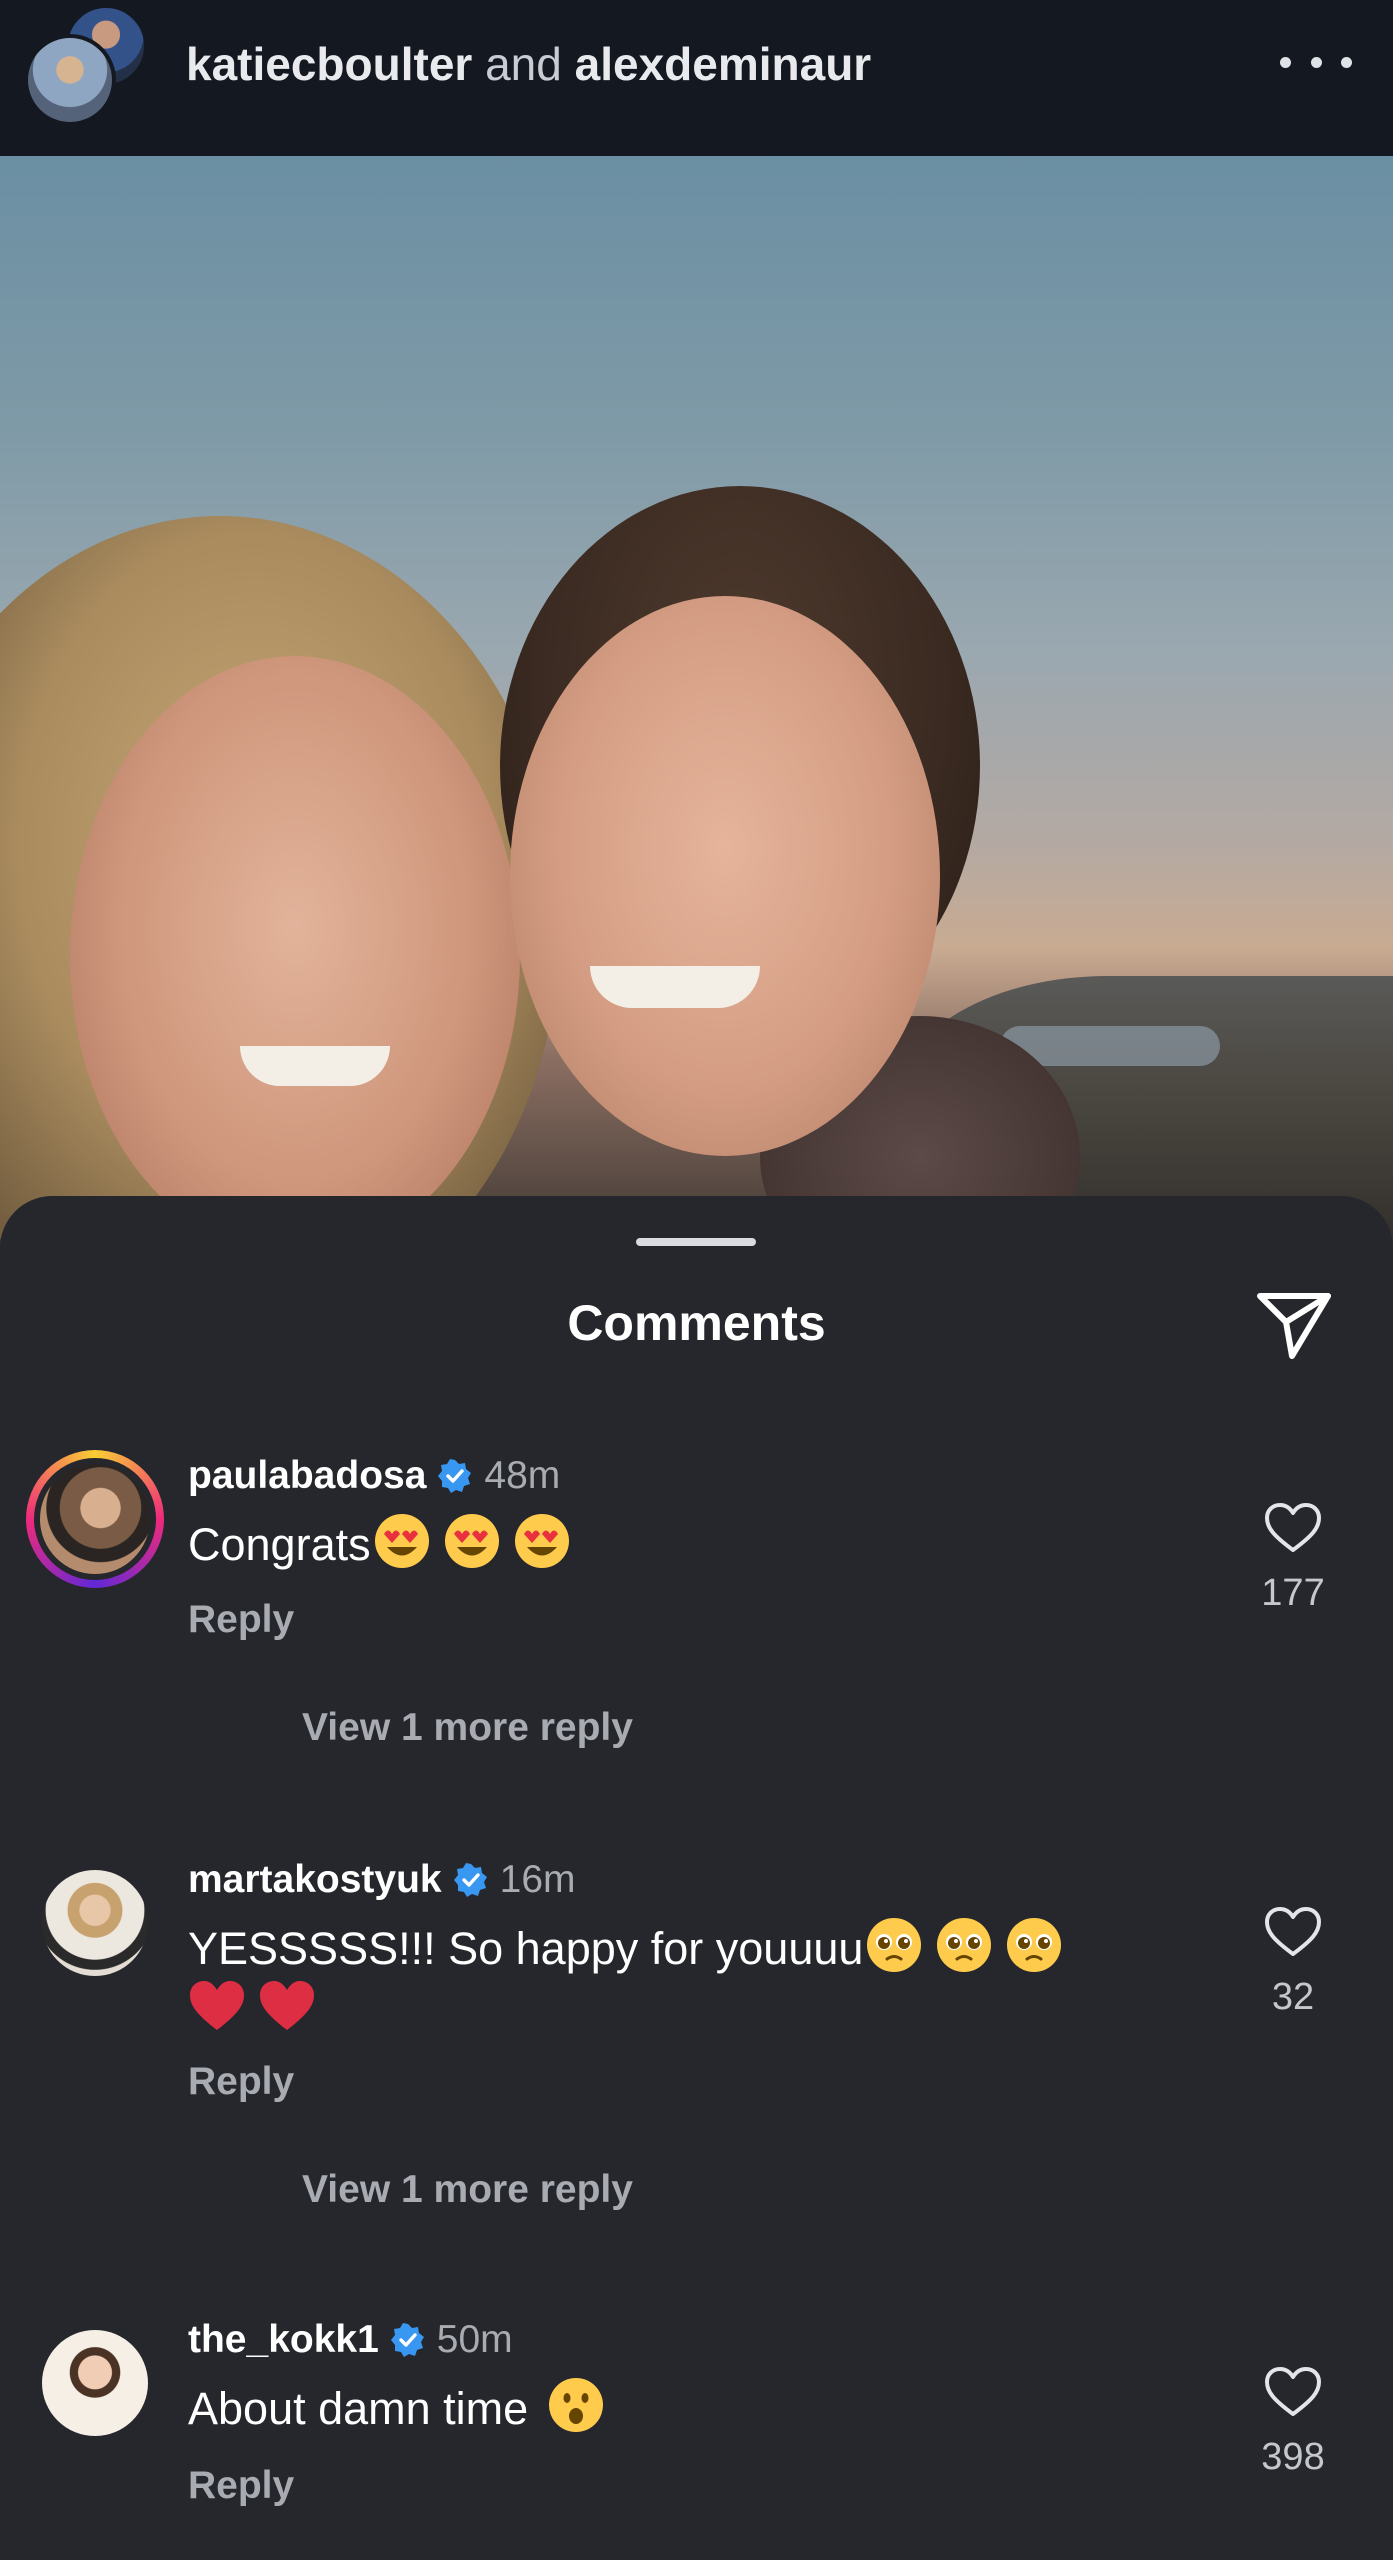  What do you see at coordinates (1294, 1324) in the screenshot?
I see `send-icon` at bounding box center [1294, 1324].